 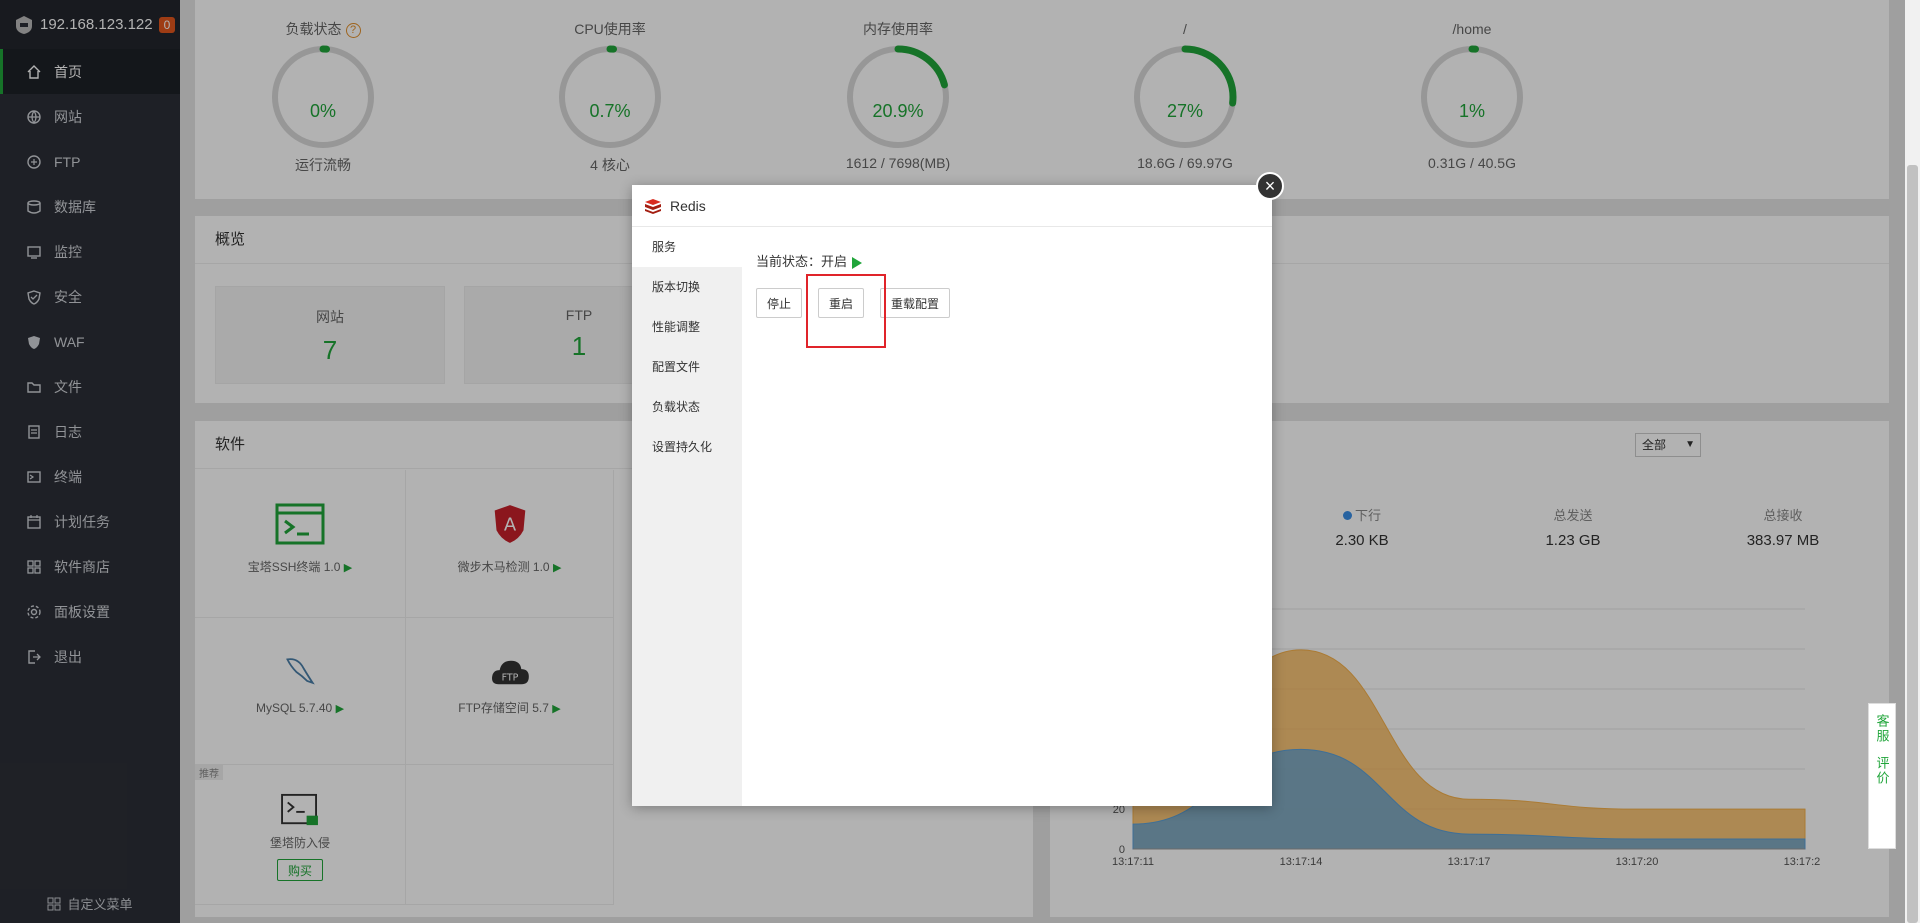 I want to click on status-value: 开启, so click(x=834, y=261).